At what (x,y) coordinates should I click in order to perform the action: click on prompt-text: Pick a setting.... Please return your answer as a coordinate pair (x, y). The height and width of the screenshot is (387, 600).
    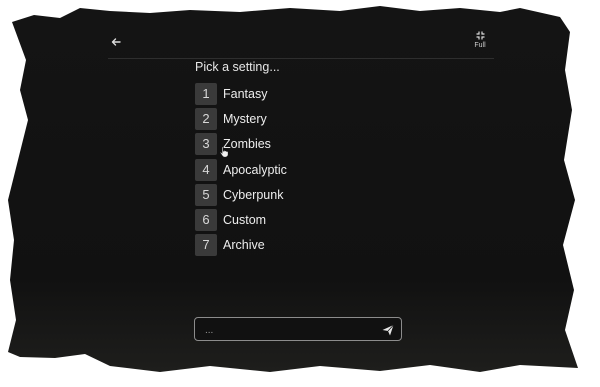
    Looking at the image, I should click on (237, 67).